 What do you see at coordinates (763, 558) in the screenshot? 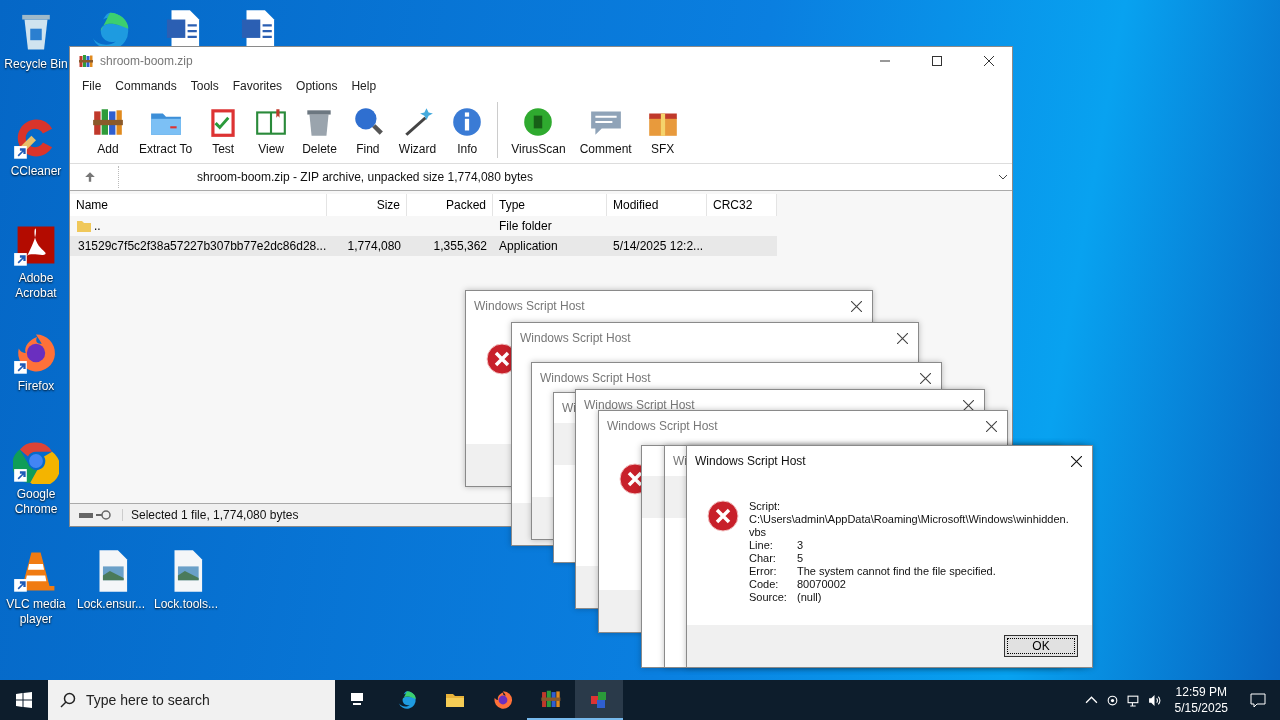
I see `field-label: Char:` at bounding box center [763, 558].